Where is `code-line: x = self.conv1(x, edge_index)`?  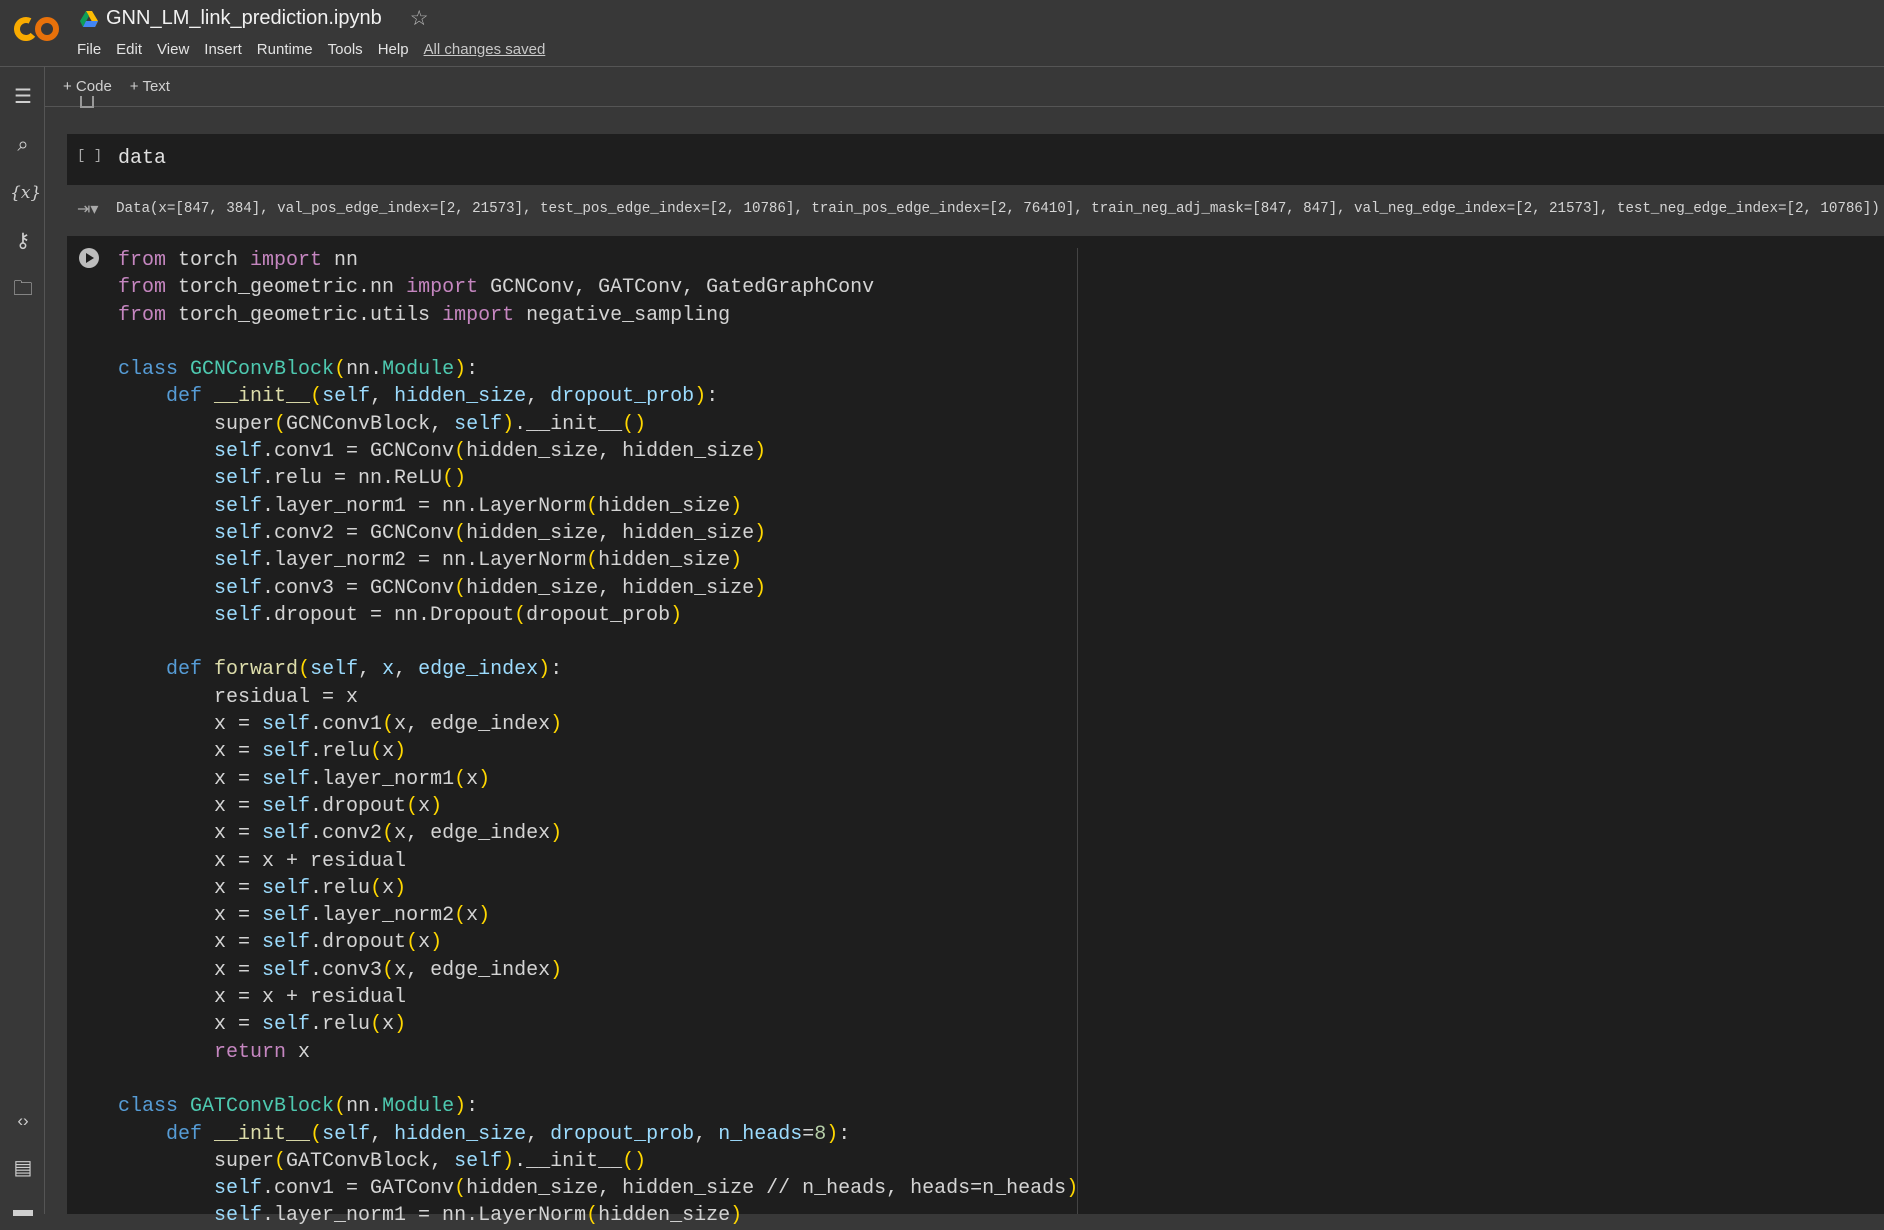 code-line: x = self.conv1(x, edge_index) is located at coordinates (598, 724).